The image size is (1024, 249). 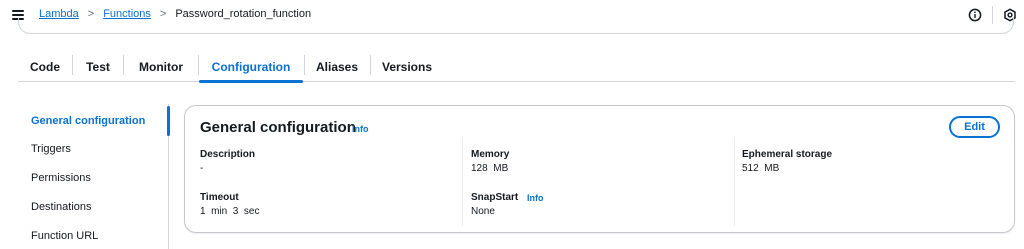 I want to click on header-card-edge, so click(x=516, y=26).